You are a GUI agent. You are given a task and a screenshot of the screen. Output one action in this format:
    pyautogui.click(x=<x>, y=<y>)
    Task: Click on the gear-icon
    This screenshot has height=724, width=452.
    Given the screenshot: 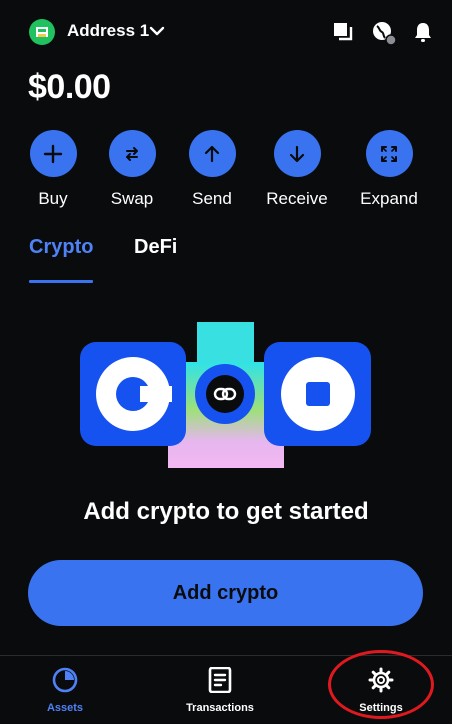 What is the action you would take?
    pyautogui.click(x=381, y=680)
    